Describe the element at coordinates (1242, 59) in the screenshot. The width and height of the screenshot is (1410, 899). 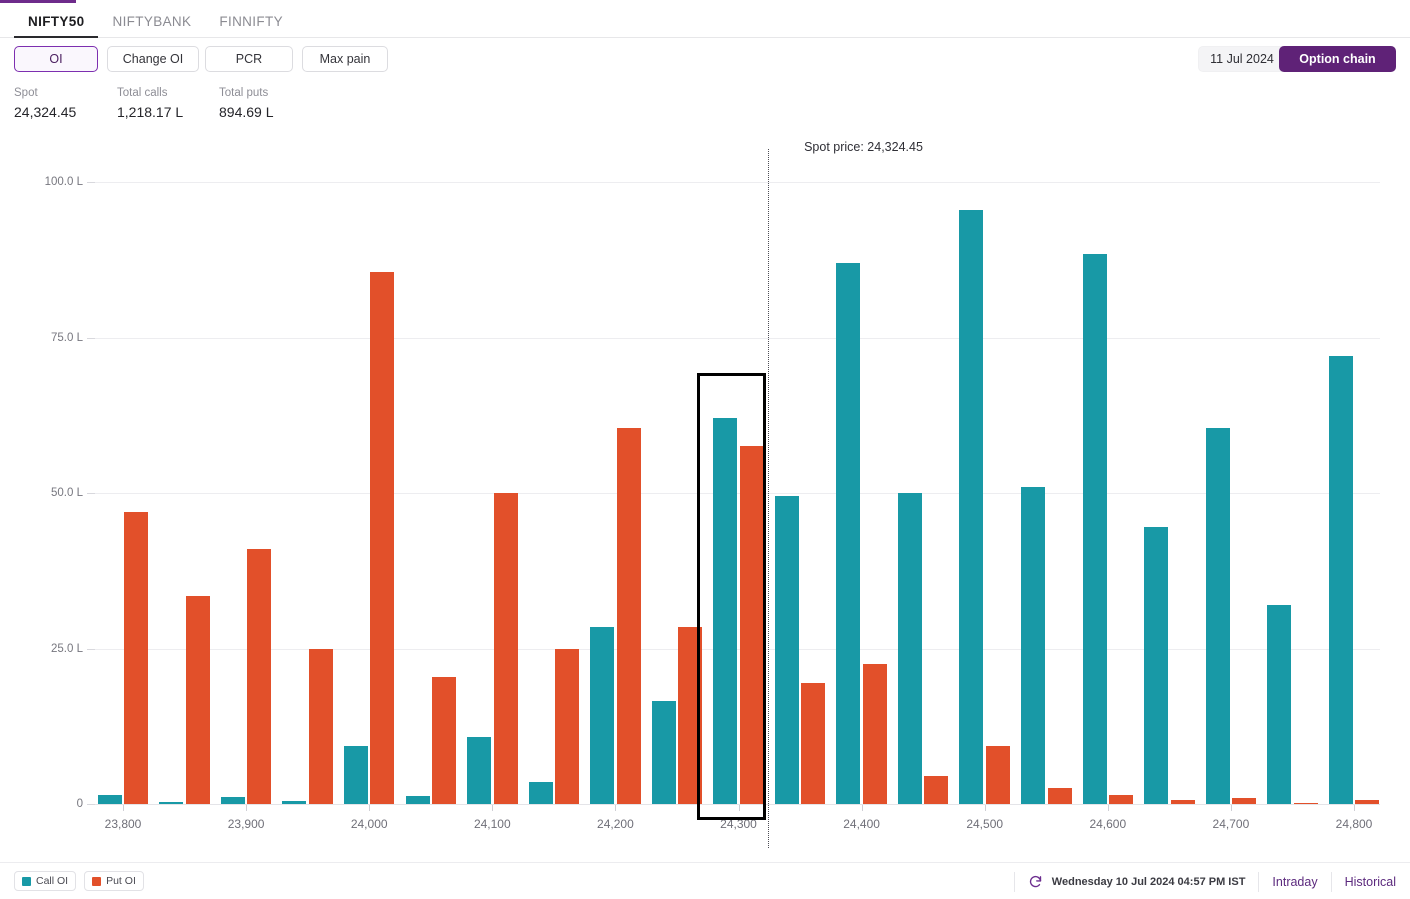
I see `expiry-date-value: 11 Jul 2024` at that location.